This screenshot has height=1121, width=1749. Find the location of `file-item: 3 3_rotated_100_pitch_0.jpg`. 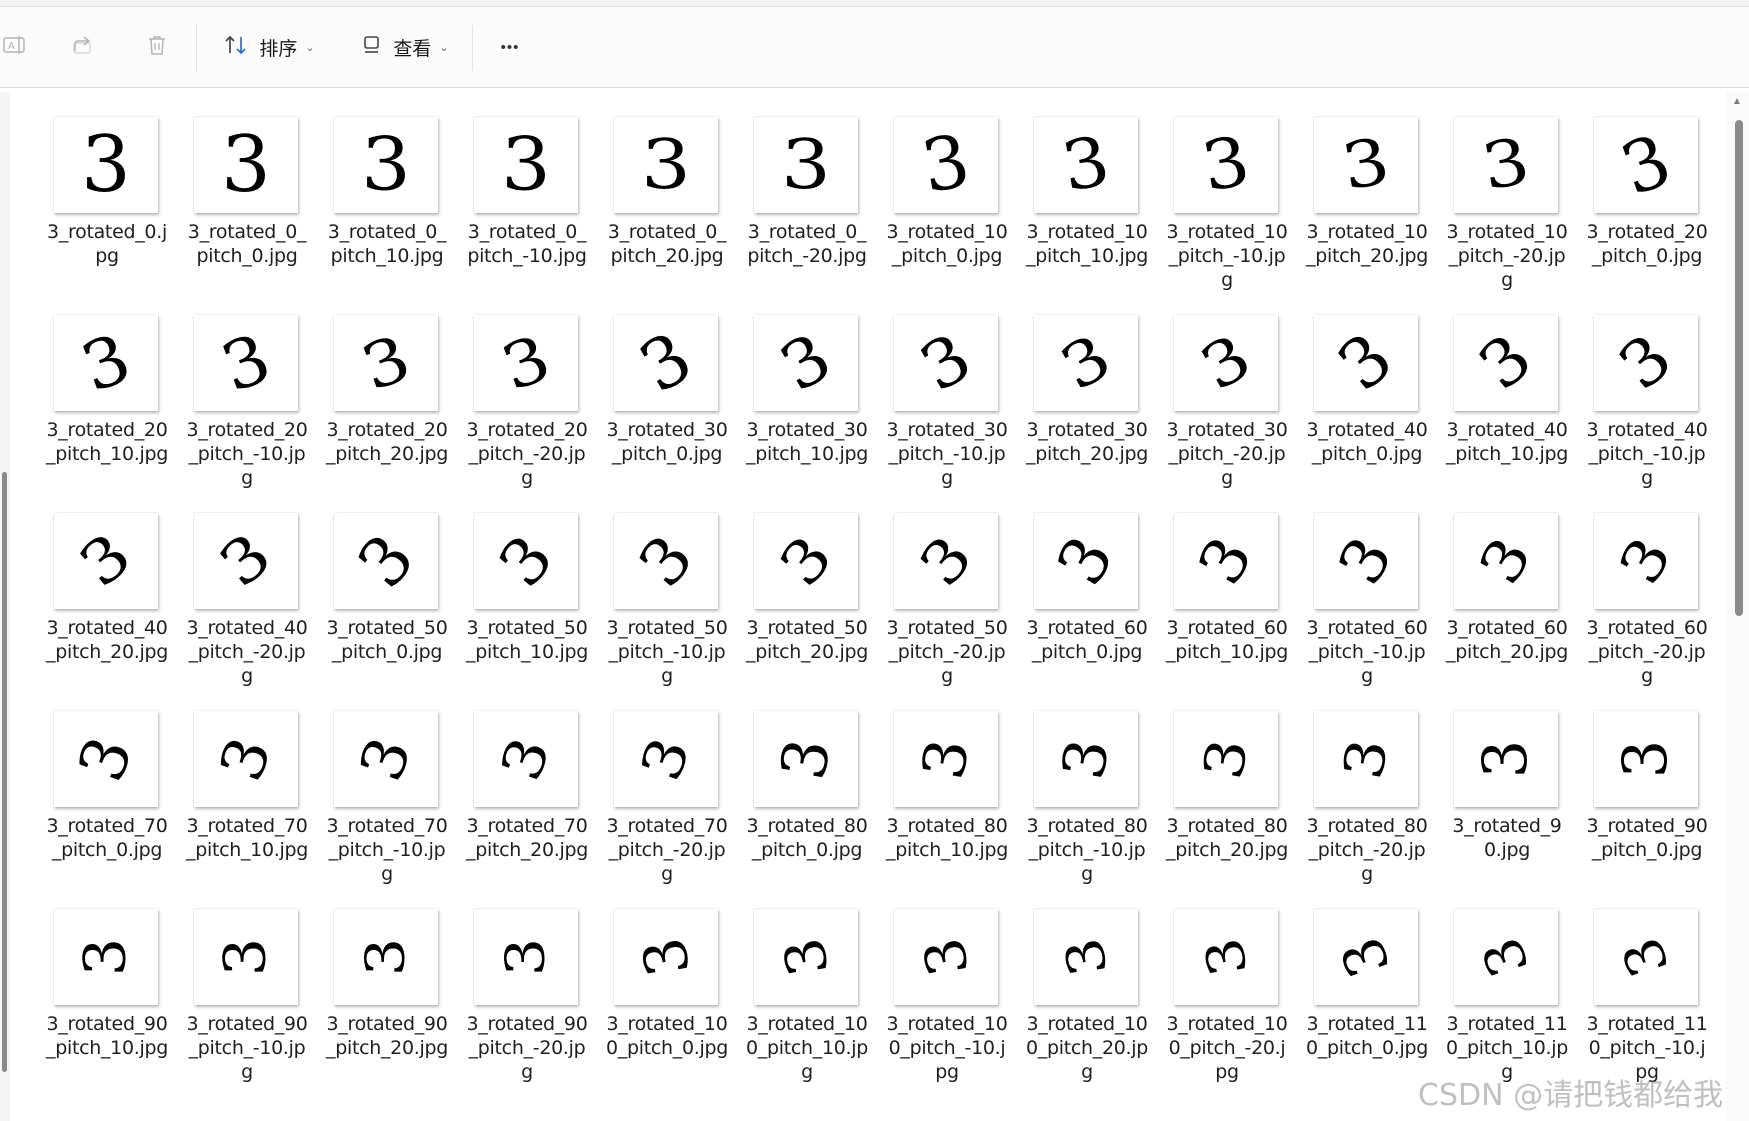

file-item: 3 3_rotated_100_pitch_0.jpg is located at coordinates (672, 1001).